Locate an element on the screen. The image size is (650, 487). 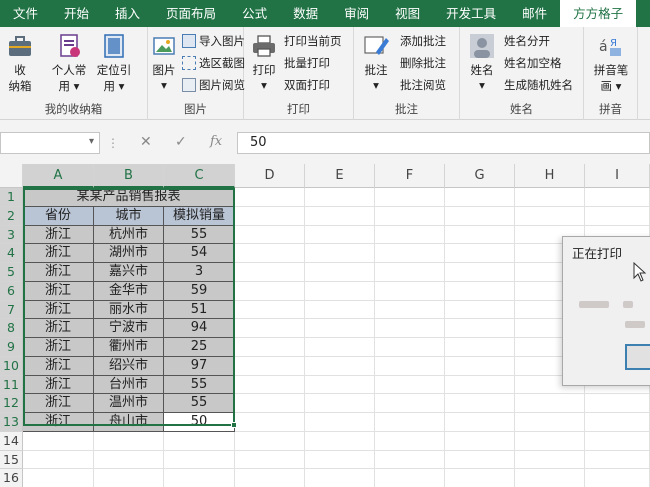
insert-function-icon: fx is located at coordinates (216, 141).